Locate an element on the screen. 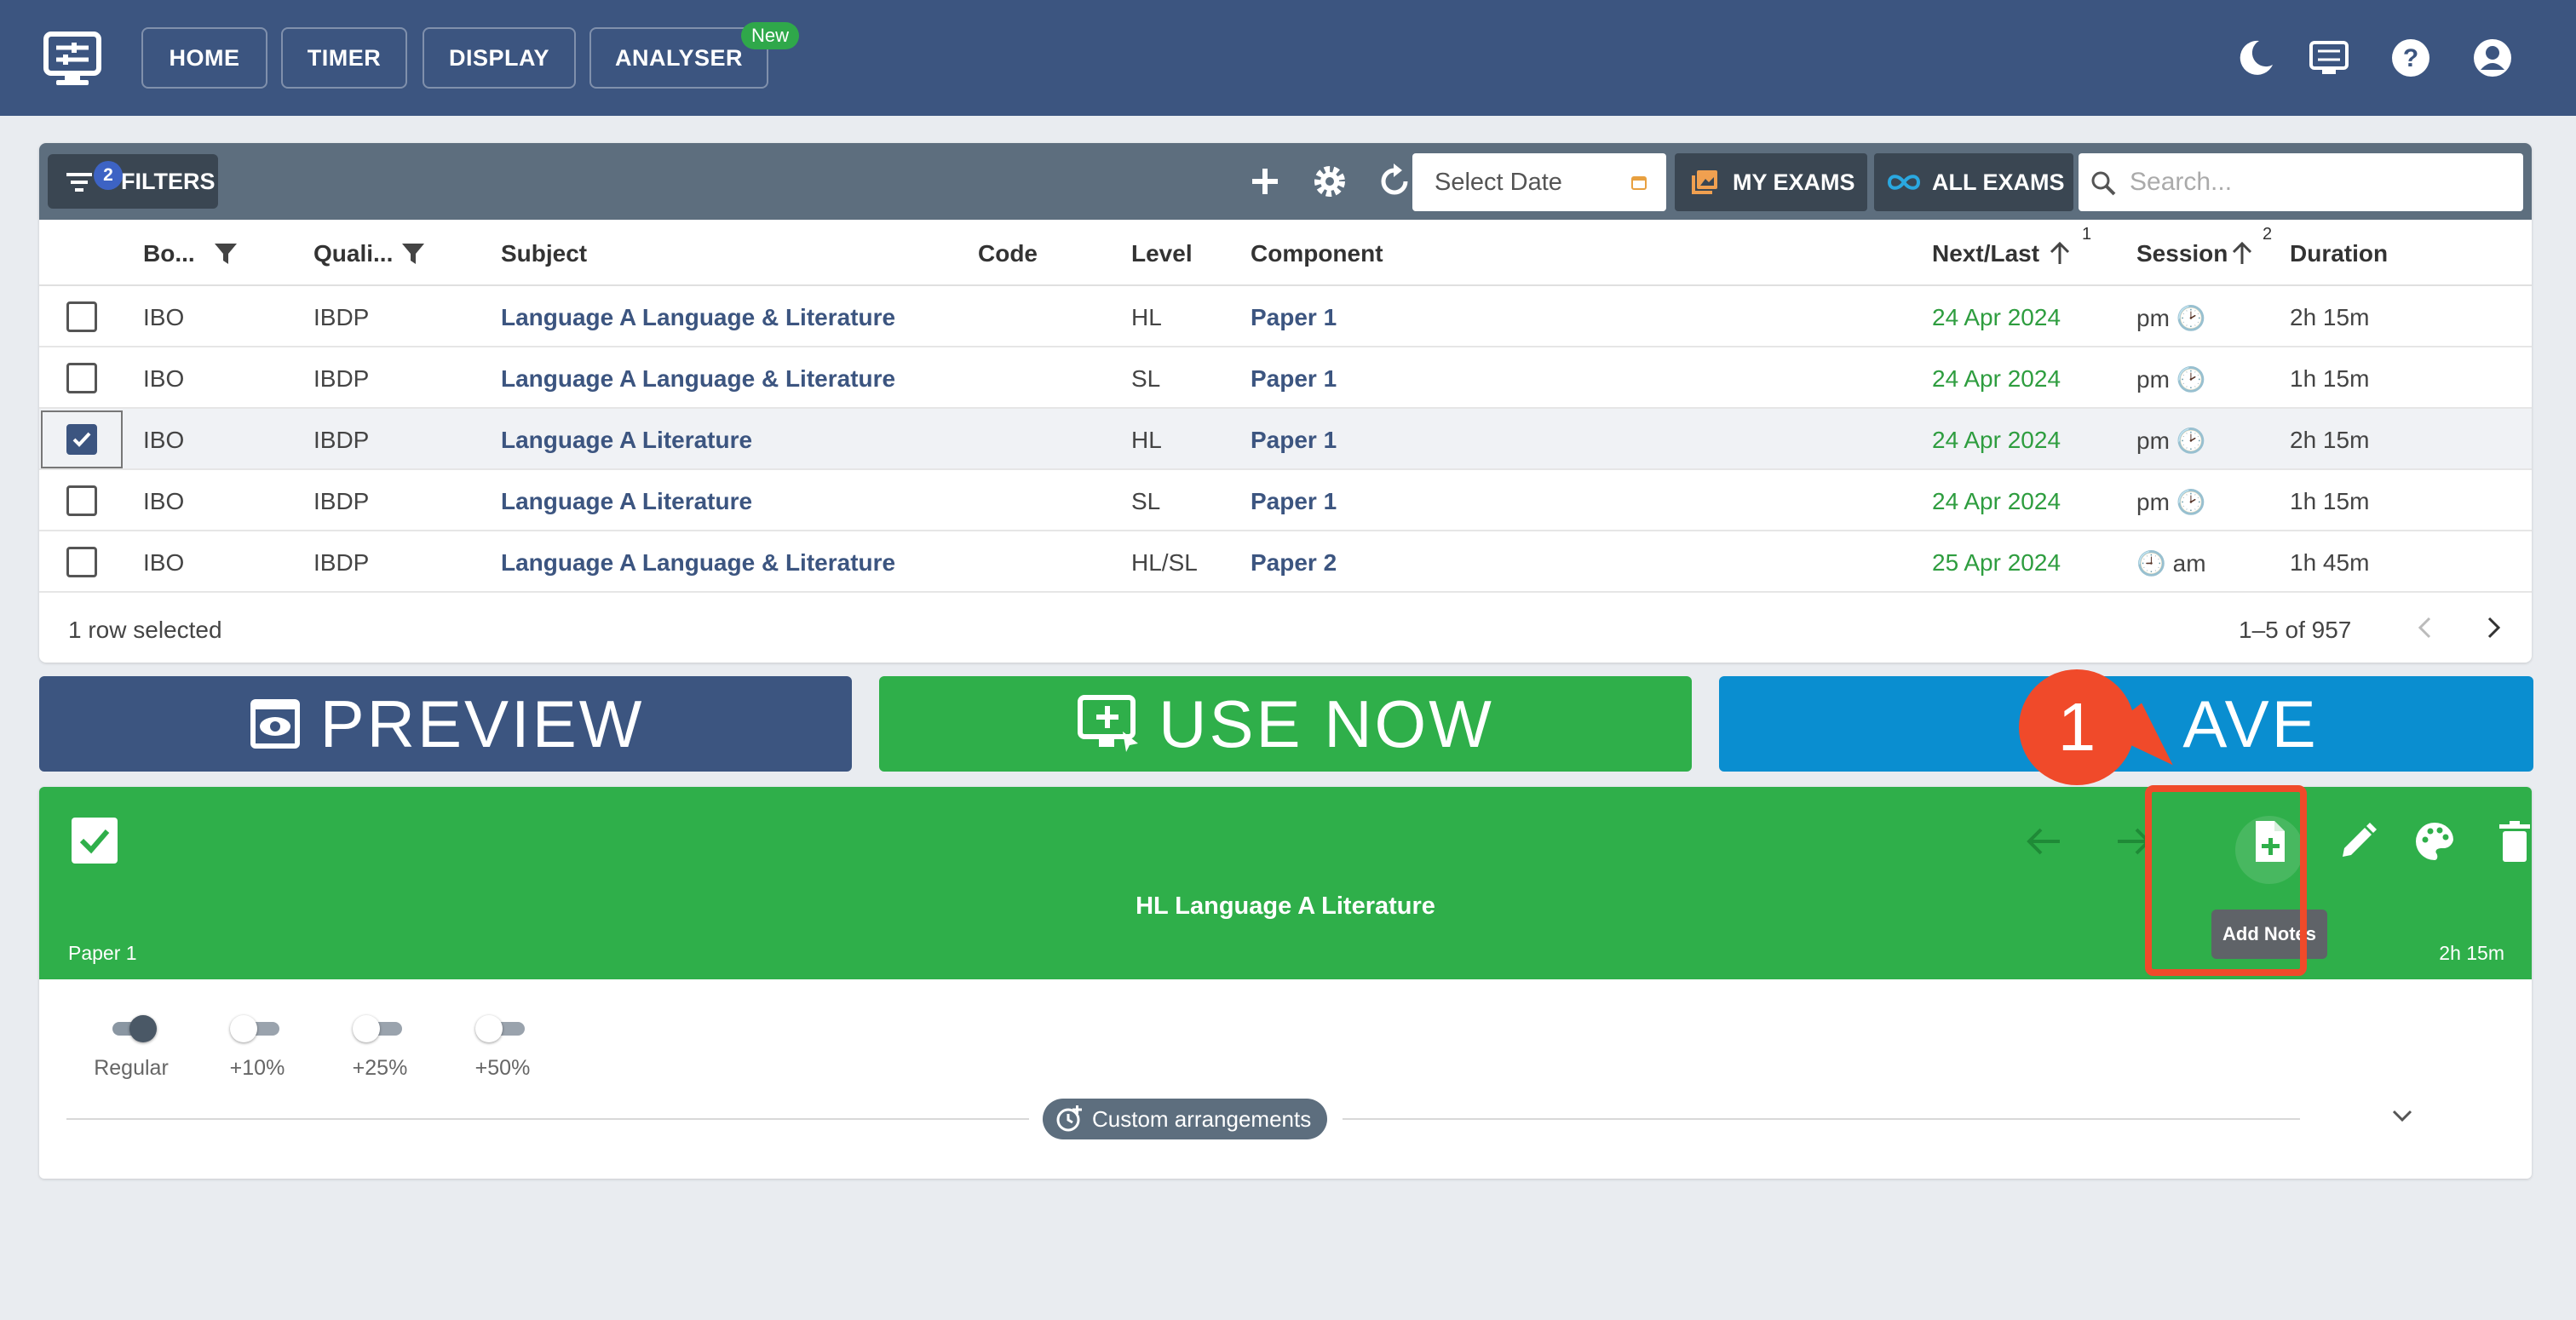  help-icon: ? is located at coordinates (2411, 58).